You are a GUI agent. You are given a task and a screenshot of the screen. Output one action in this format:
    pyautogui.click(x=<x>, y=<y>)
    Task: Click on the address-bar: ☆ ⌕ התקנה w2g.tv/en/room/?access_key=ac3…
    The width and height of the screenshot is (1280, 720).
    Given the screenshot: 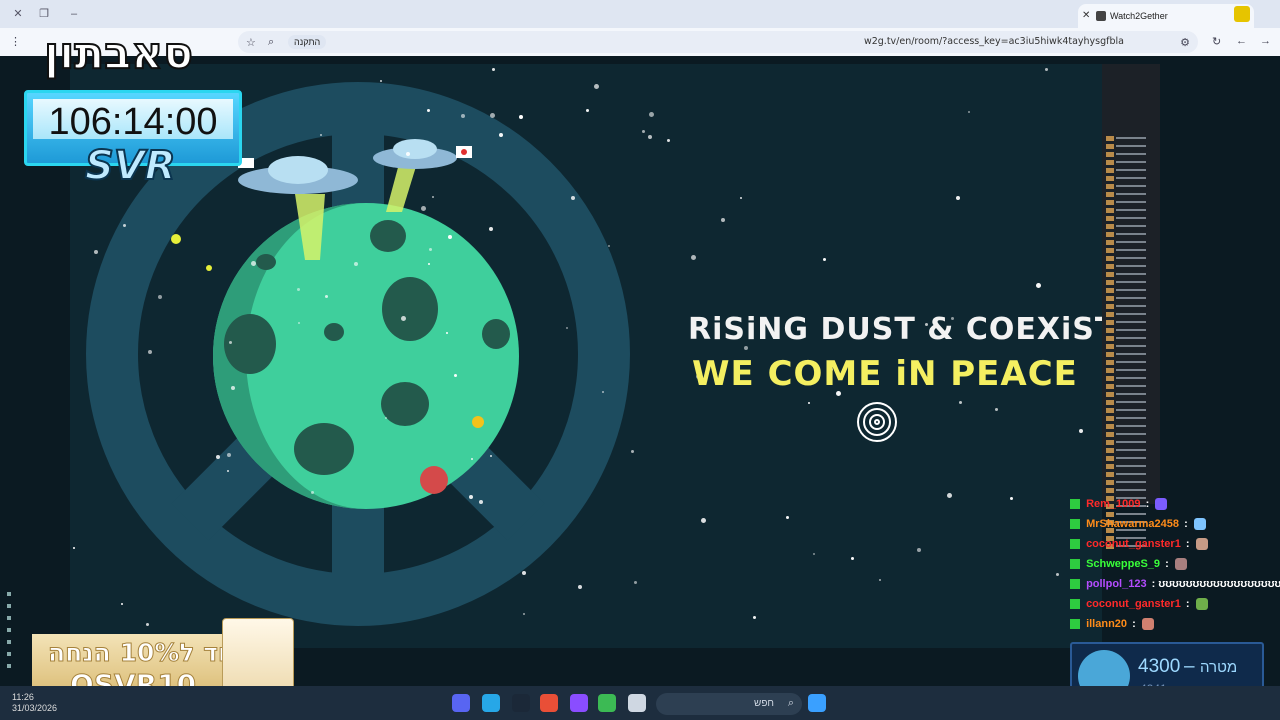 What is the action you would take?
    pyautogui.click(x=718, y=42)
    